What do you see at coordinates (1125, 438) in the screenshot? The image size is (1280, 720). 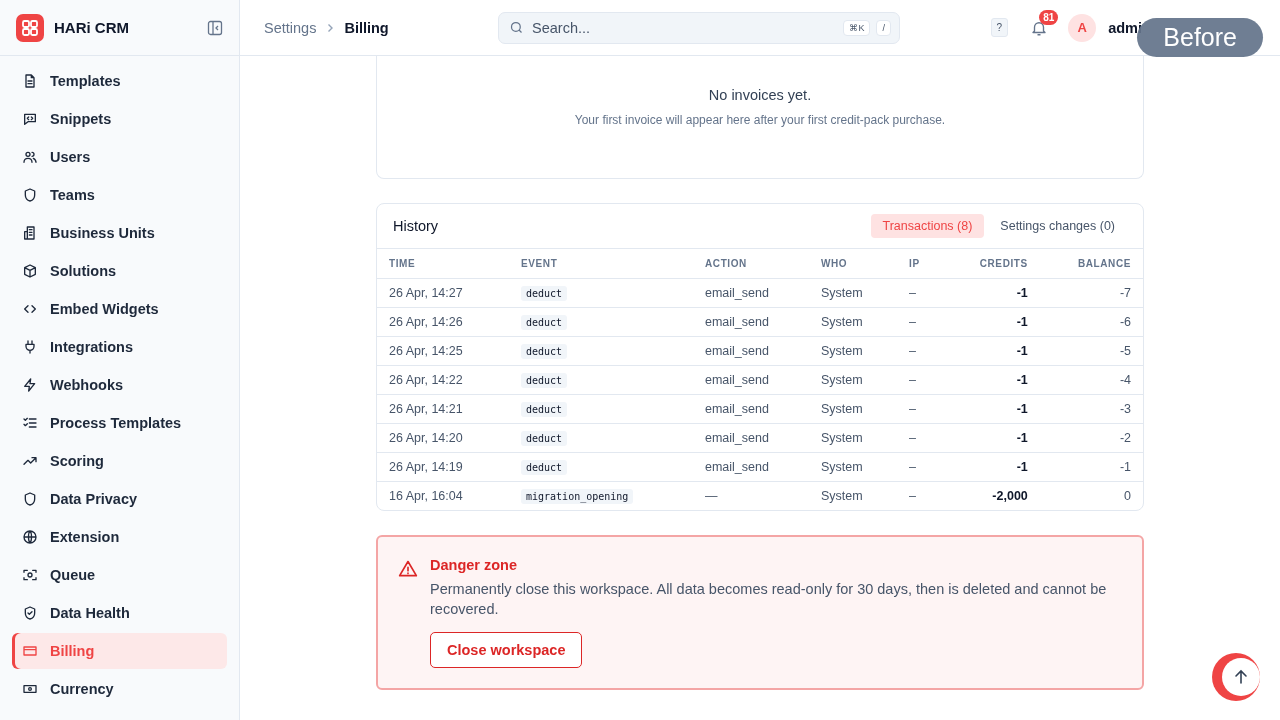 I see `table-cell: -2` at bounding box center [1125, 438].